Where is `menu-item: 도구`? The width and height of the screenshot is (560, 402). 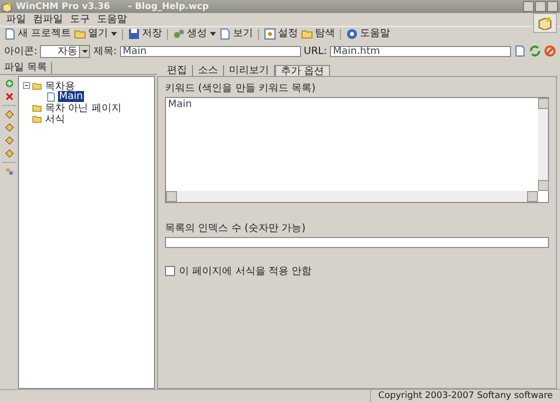
menu-item: 도구 is located at coordinates (80, 19).